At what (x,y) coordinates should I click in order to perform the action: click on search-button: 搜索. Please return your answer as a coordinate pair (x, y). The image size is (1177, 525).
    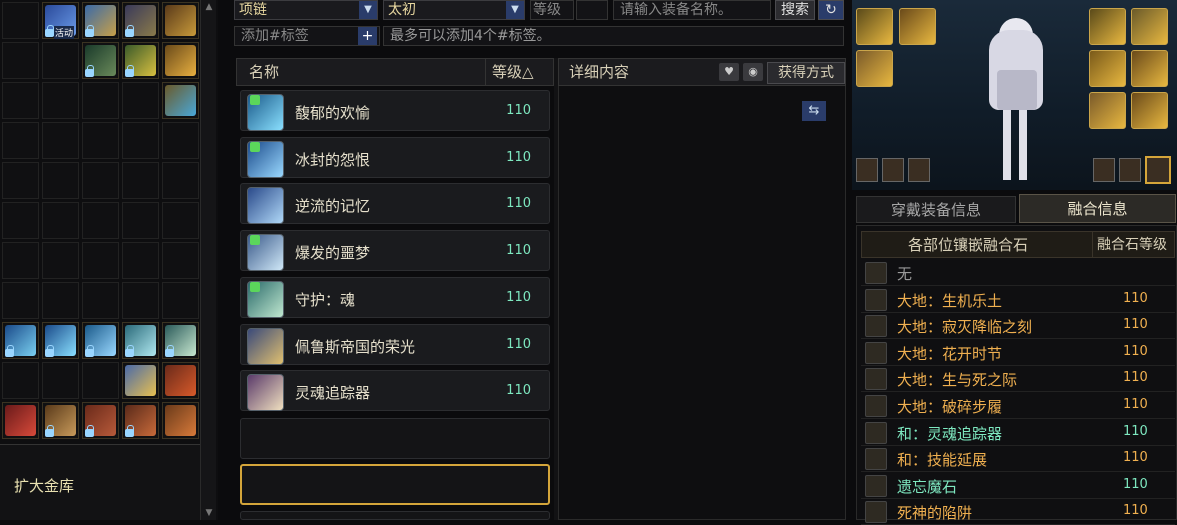
    Looking at the image, I should click on (795, 10).